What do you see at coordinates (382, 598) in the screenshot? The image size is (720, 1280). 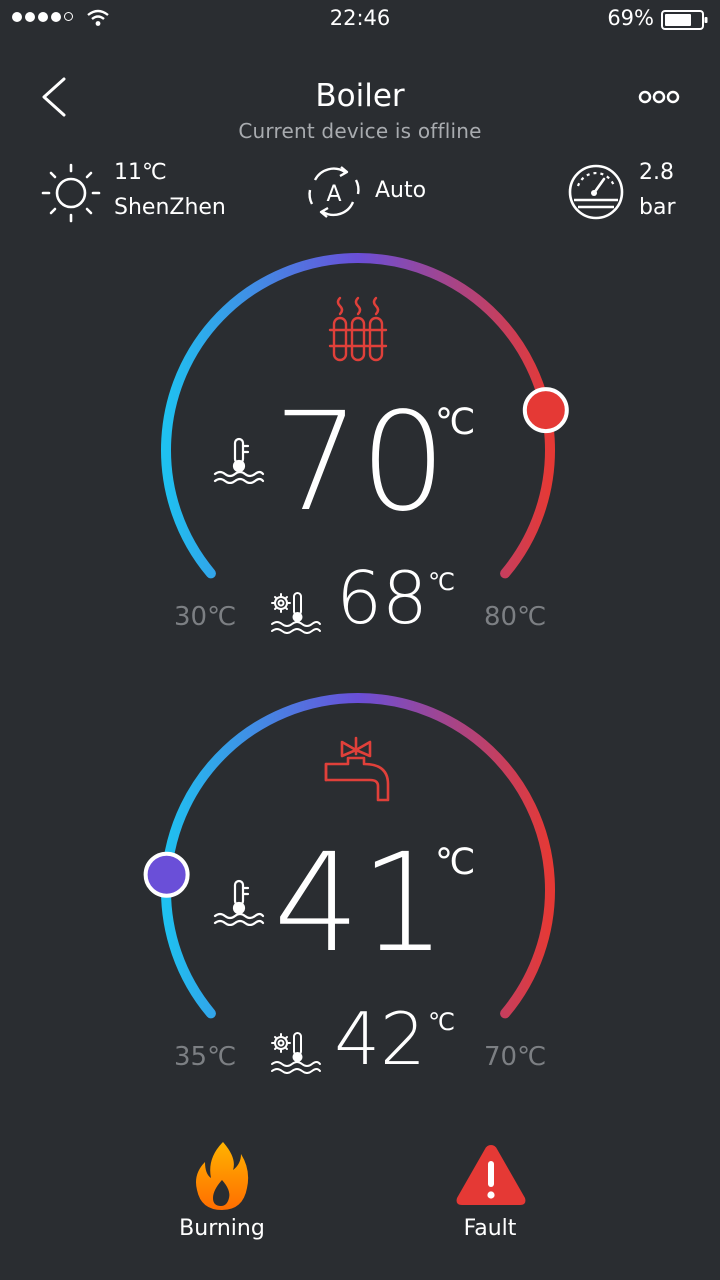 I see `heating-actual-value: 68` at bounding box center [382, 598].